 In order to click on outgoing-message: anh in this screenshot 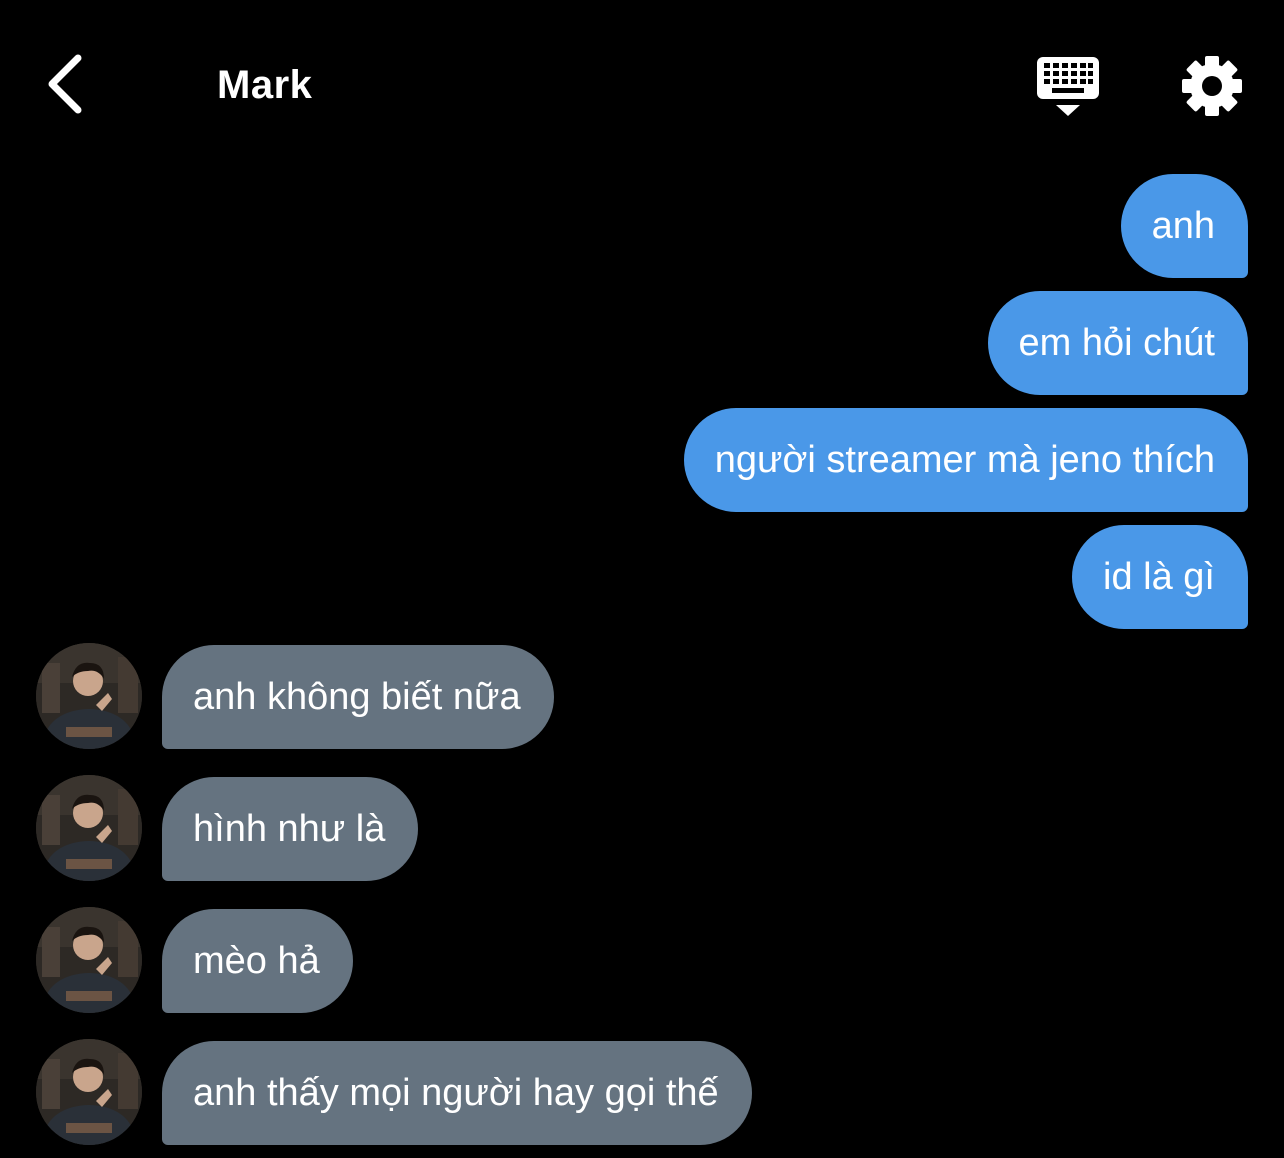, I will do `click(1184, 226)`.